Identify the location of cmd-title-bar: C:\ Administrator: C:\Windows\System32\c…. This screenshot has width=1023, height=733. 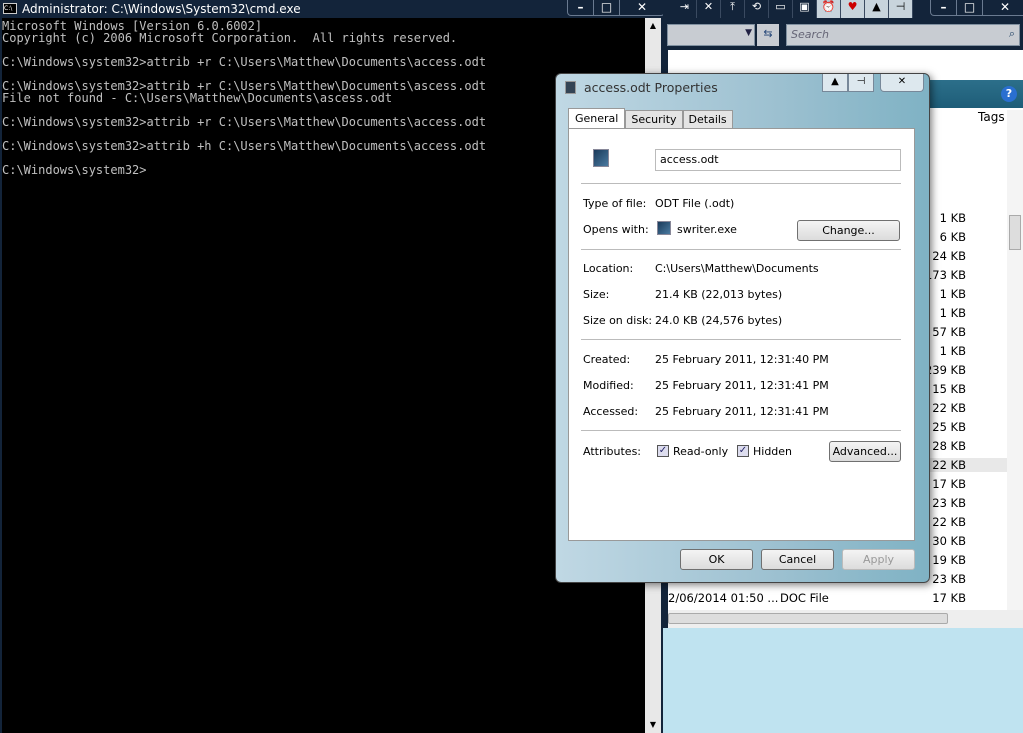
(331, 9).